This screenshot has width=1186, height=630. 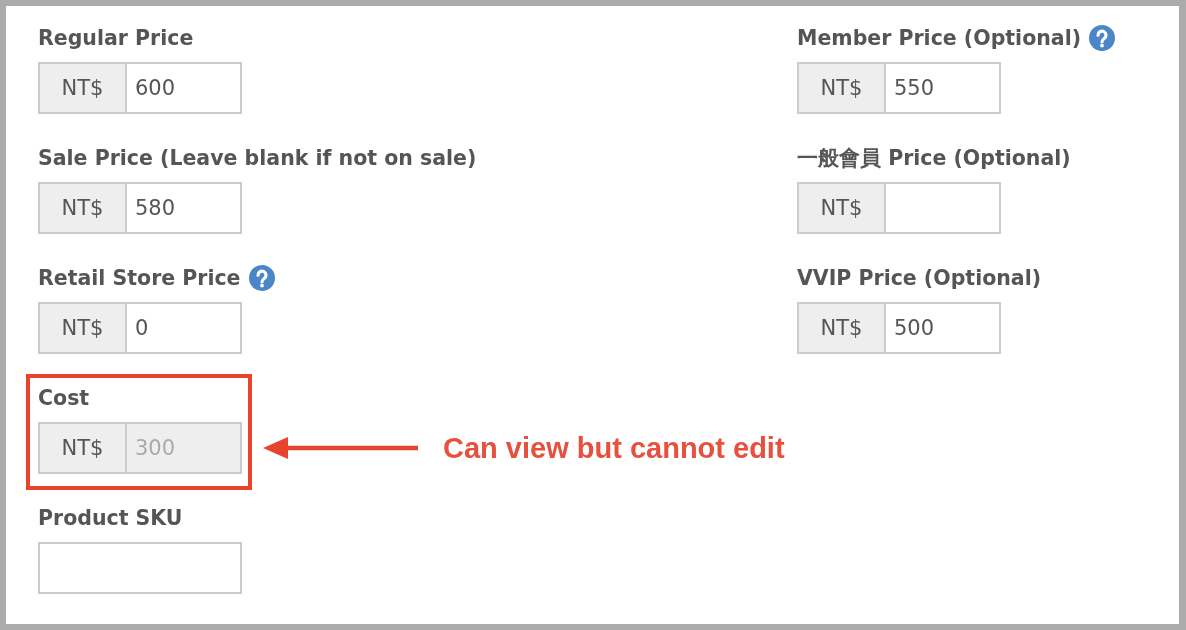 What do you see at coordinates (110, 518) in the screenshot?
I see `field-label: Product SKU` at bounding box center [110, 518].